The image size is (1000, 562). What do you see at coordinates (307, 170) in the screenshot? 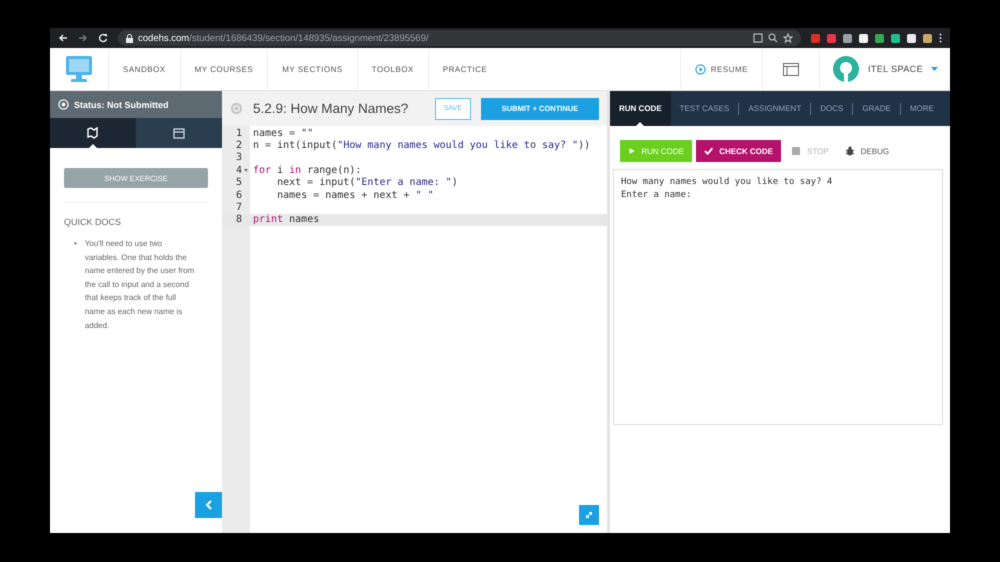
I see `code-line: for i in range(n):` at bounding box center [307, 170].